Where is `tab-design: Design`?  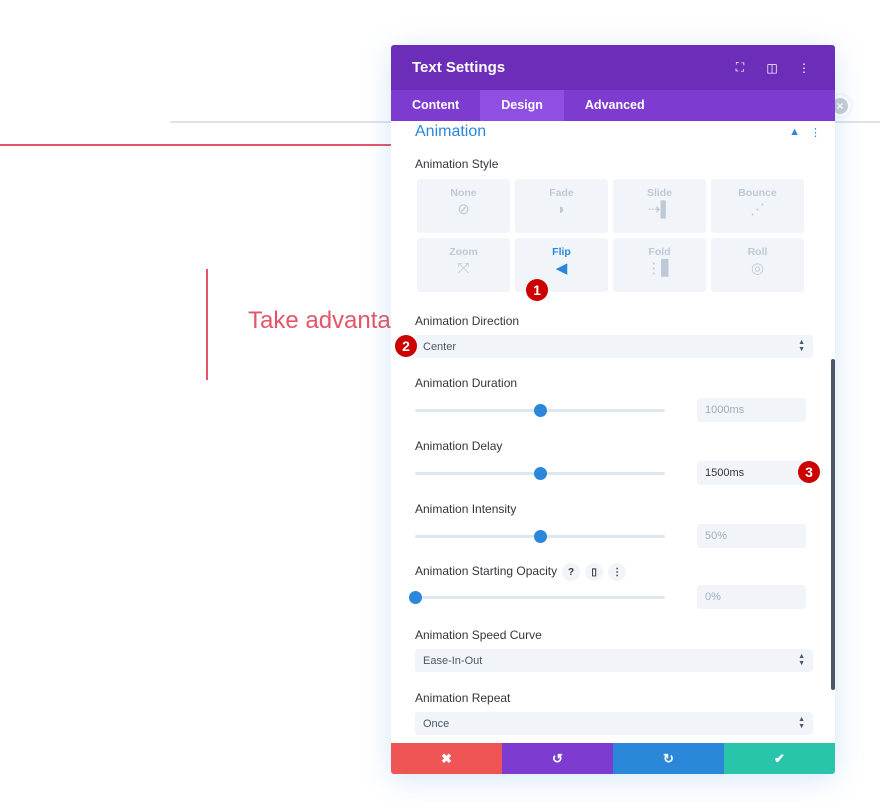
tab-design: Design is located at coordinates (522, 105).